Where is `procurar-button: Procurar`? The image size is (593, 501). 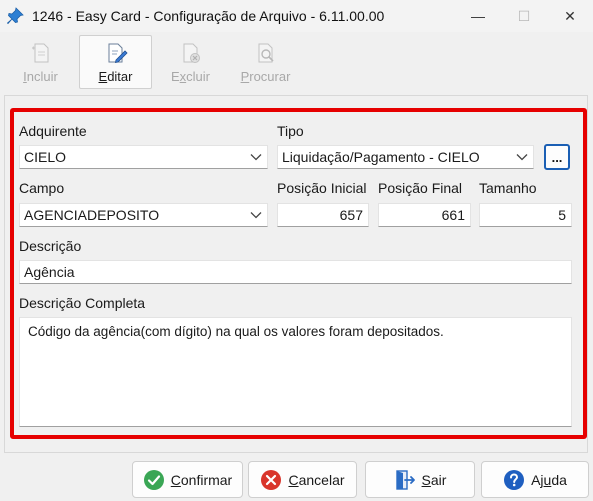
procurar-button: Procurar is located at coordinates (265, 62).